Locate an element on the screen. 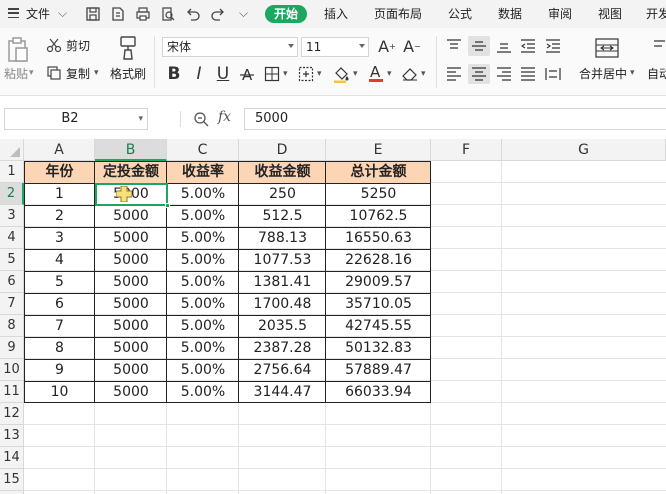 This screenshot has width=666, height=494. merge-center-icon is located at coordinates (607, 48).